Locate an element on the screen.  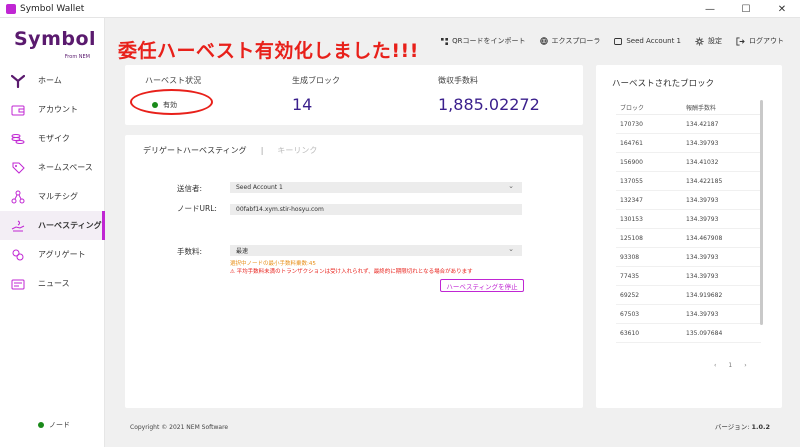
sidebar-item-label: モザイク is located at coordinates (54, 138).